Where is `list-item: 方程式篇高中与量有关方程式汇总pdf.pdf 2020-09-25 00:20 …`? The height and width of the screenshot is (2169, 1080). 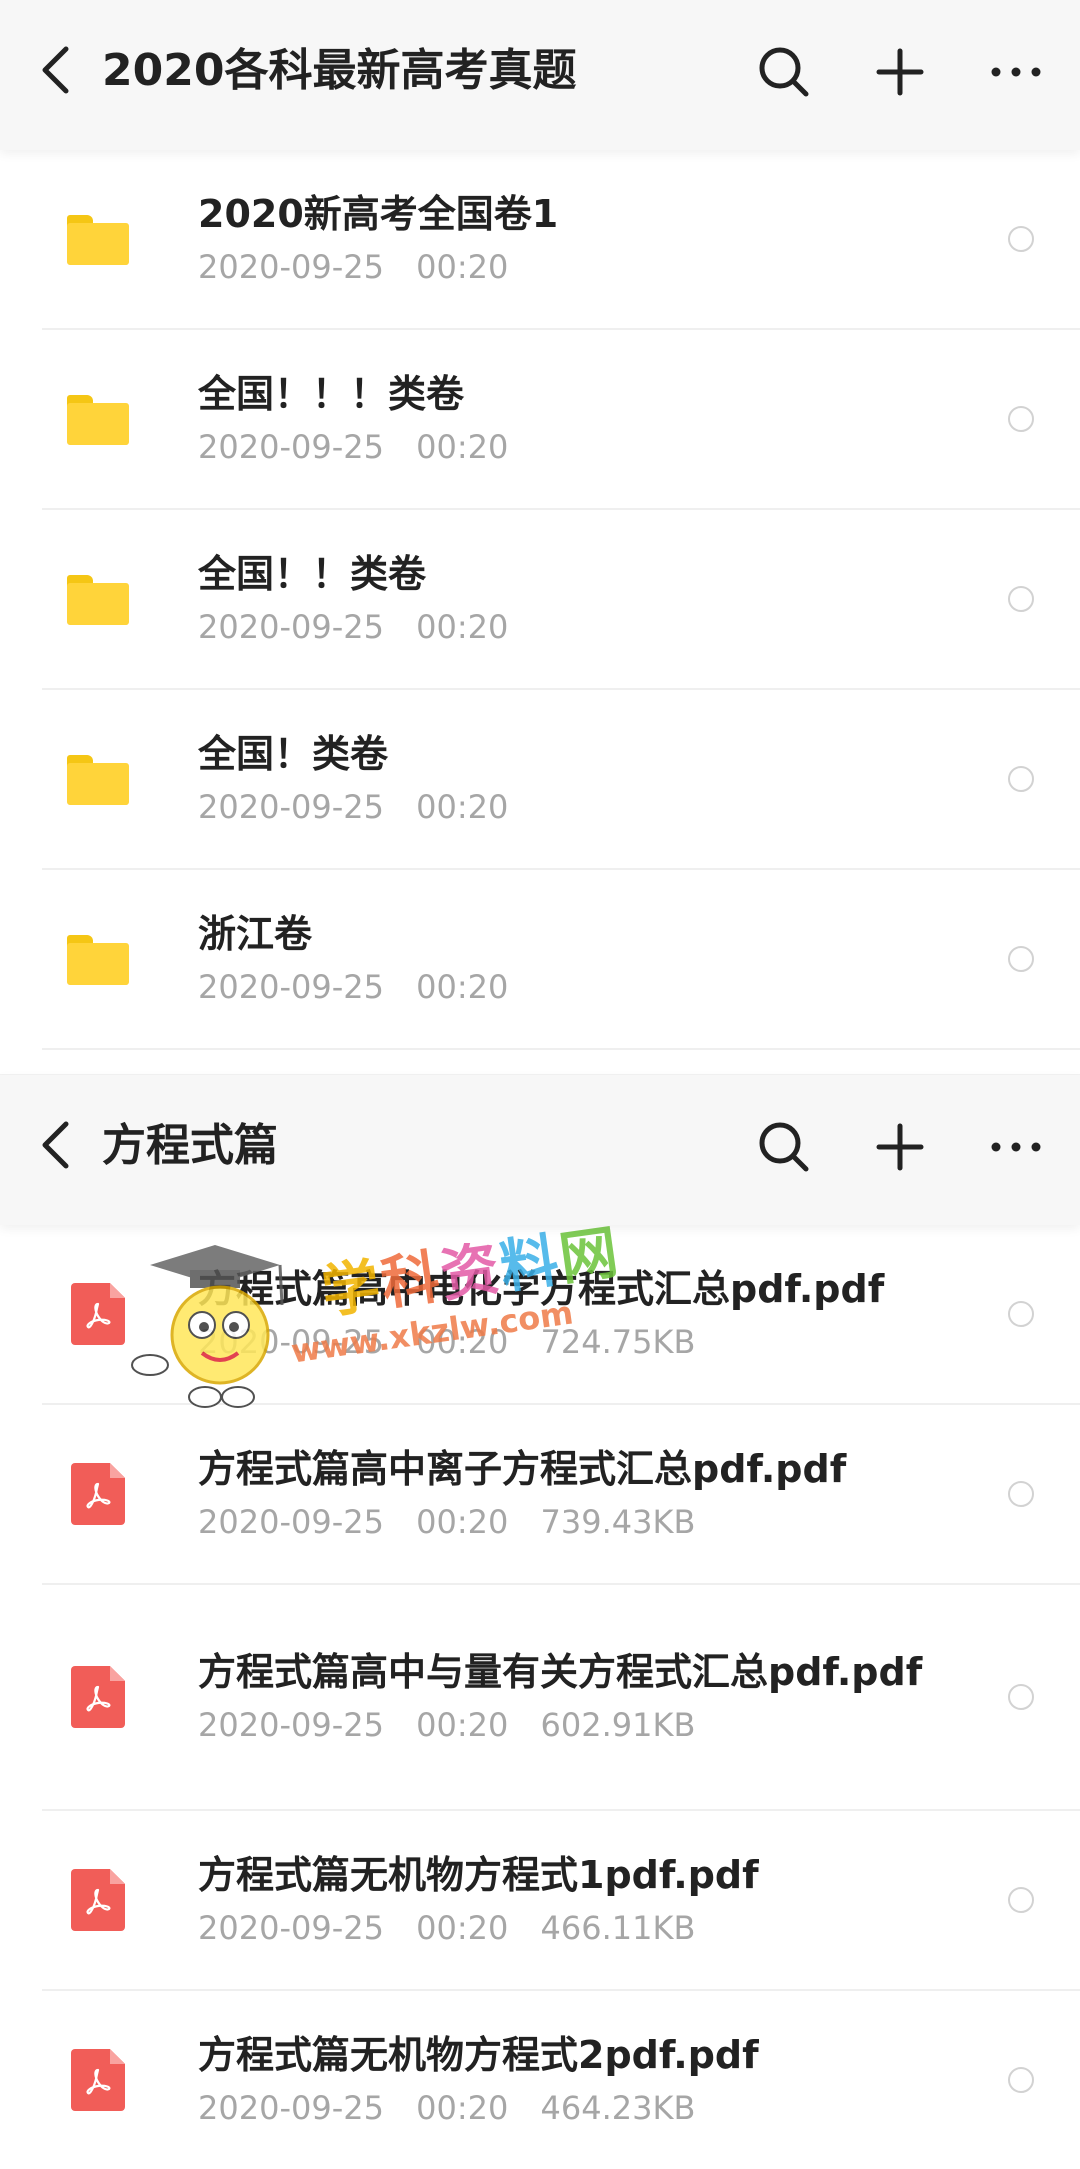 list-item: 方程式篇高中与量有关方程式汇总pdf.pdf 2020-09-25 00:20 … is located at coordinates (561, 1698).